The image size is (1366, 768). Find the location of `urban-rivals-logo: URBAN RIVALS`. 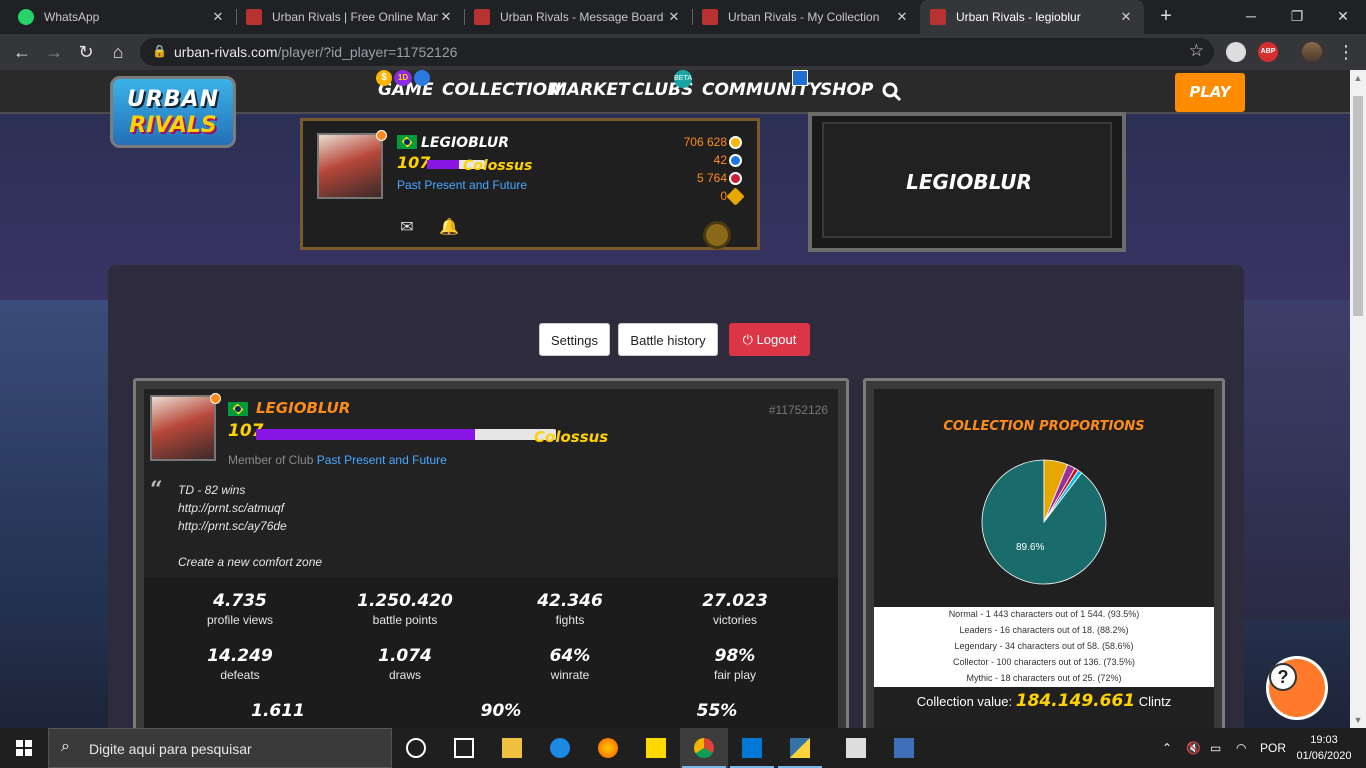

urban-rivals-logo: URBAN RIVALS is located at coordinates (173, 112).